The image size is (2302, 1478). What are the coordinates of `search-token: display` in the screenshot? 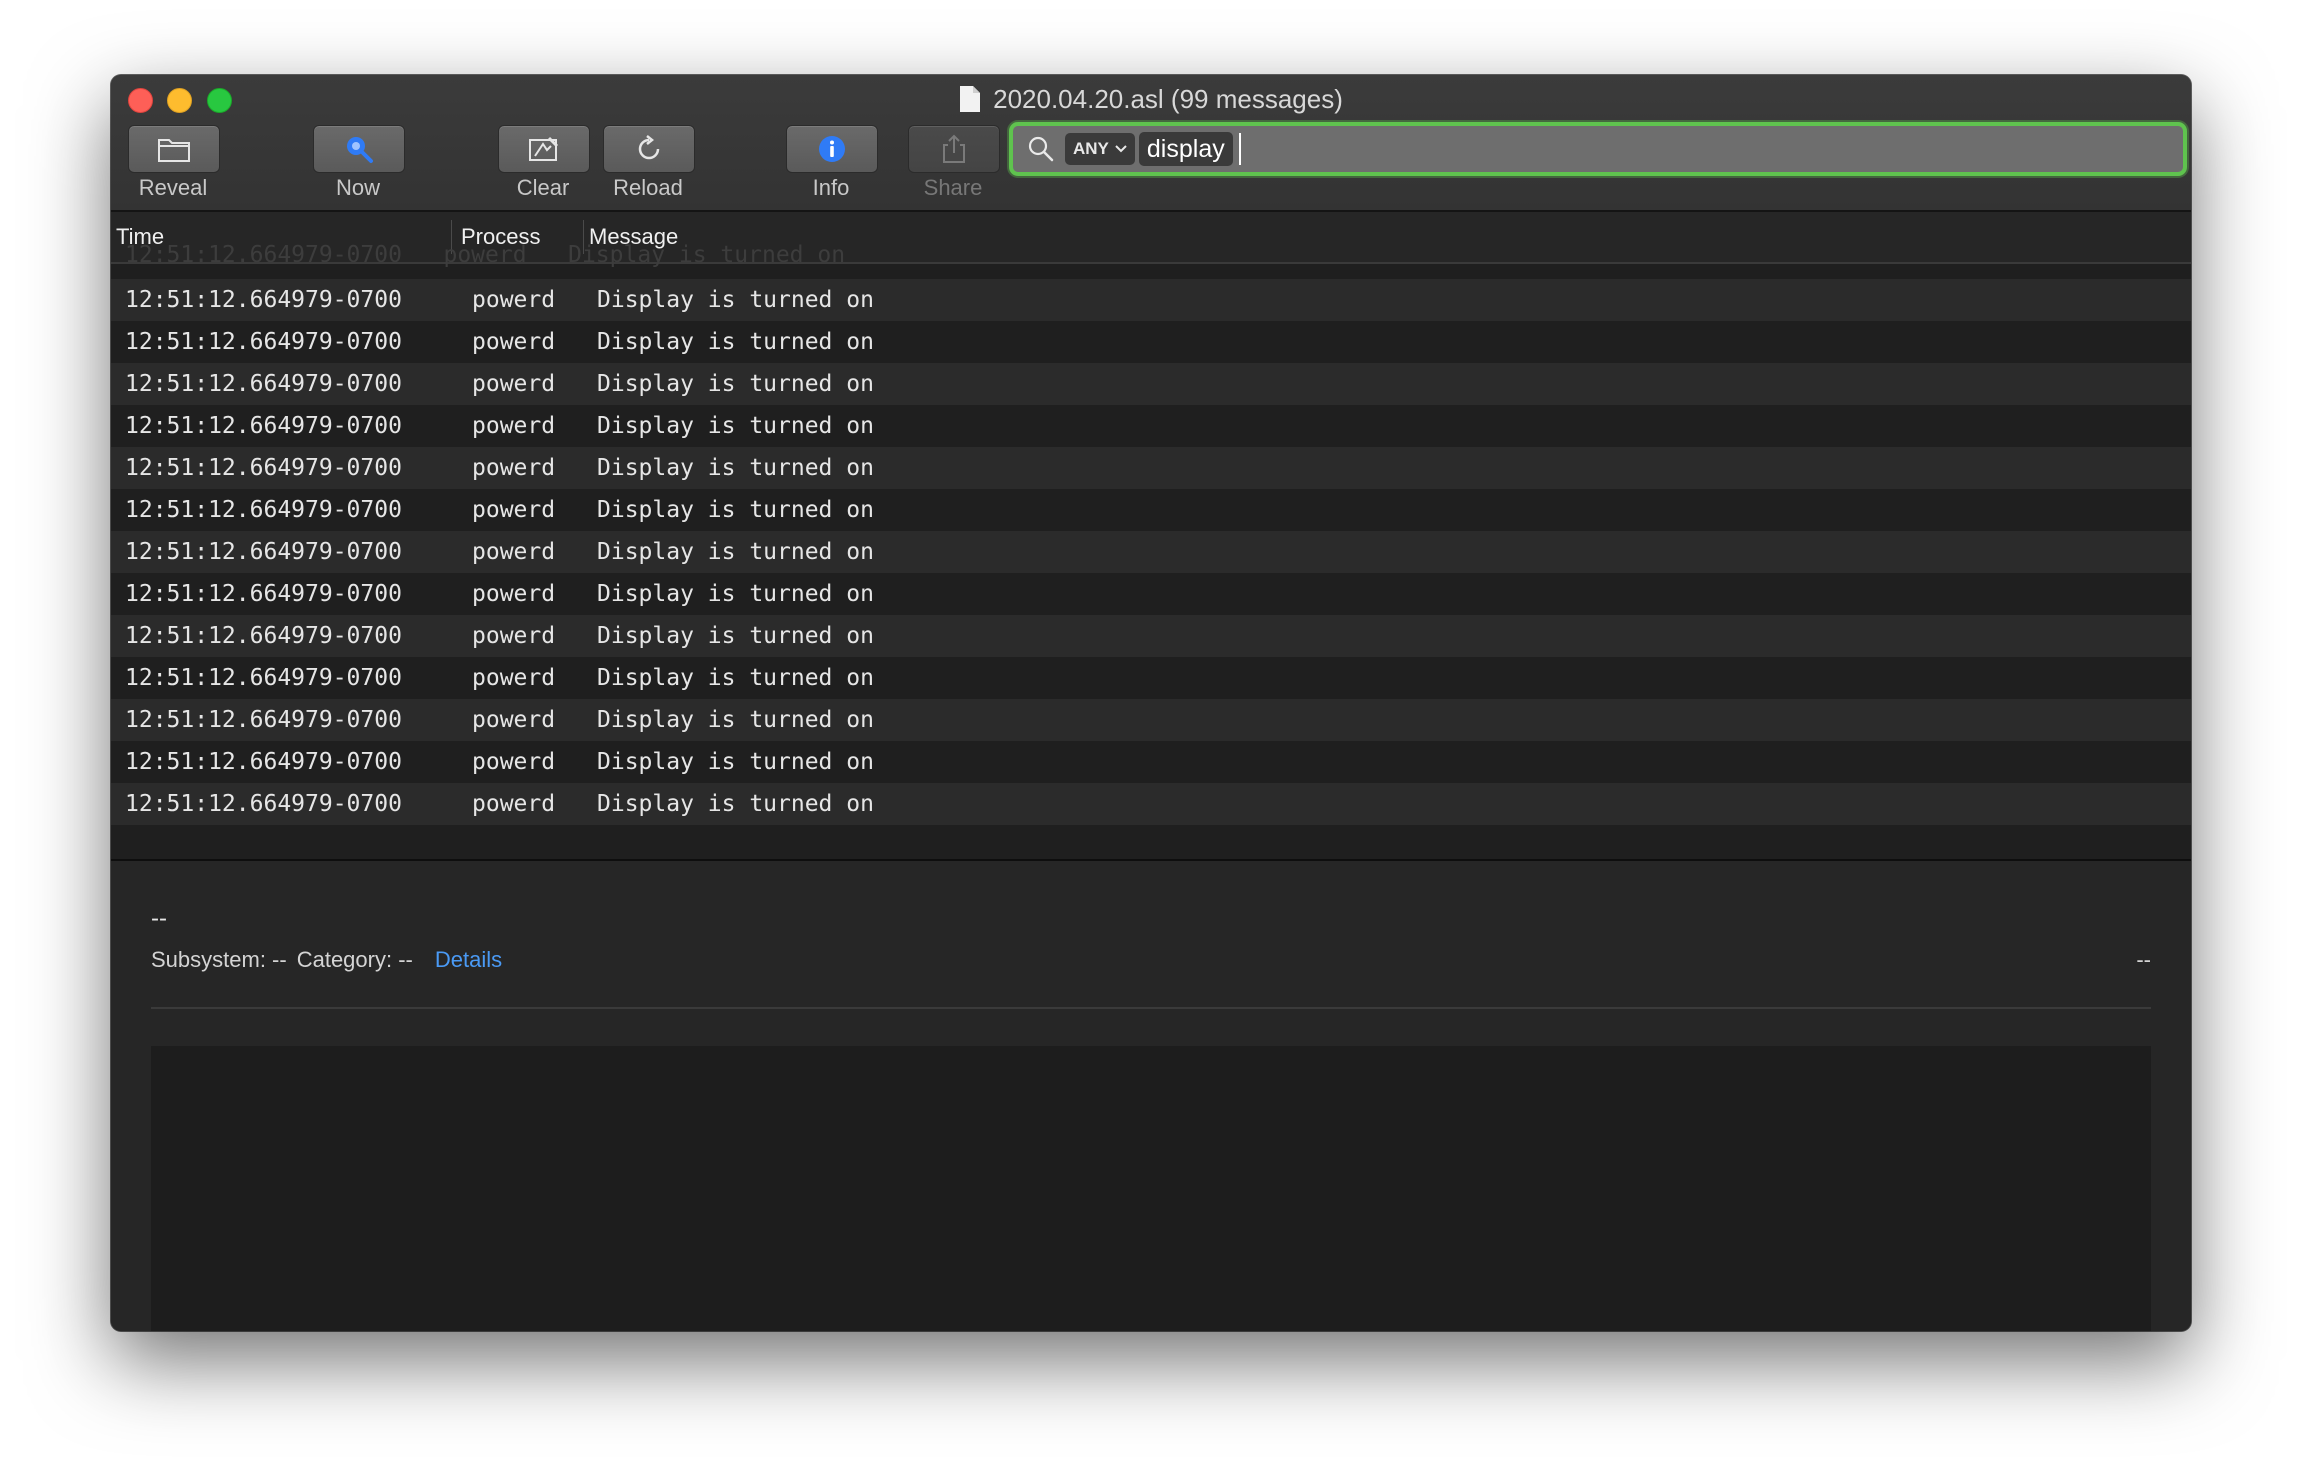 It's located at (1185, 149).